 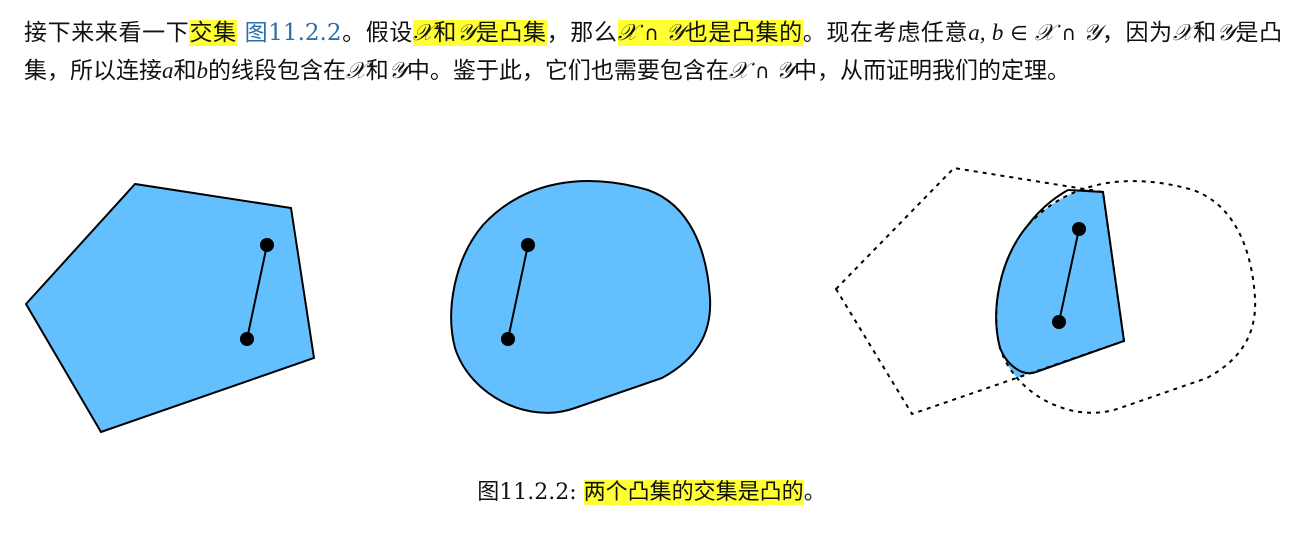 What do you see at coordinates (932, 71) in the screenshot?
I see `text-run: 中，从而证明我们的定理。` at bounding box center [932, 71].